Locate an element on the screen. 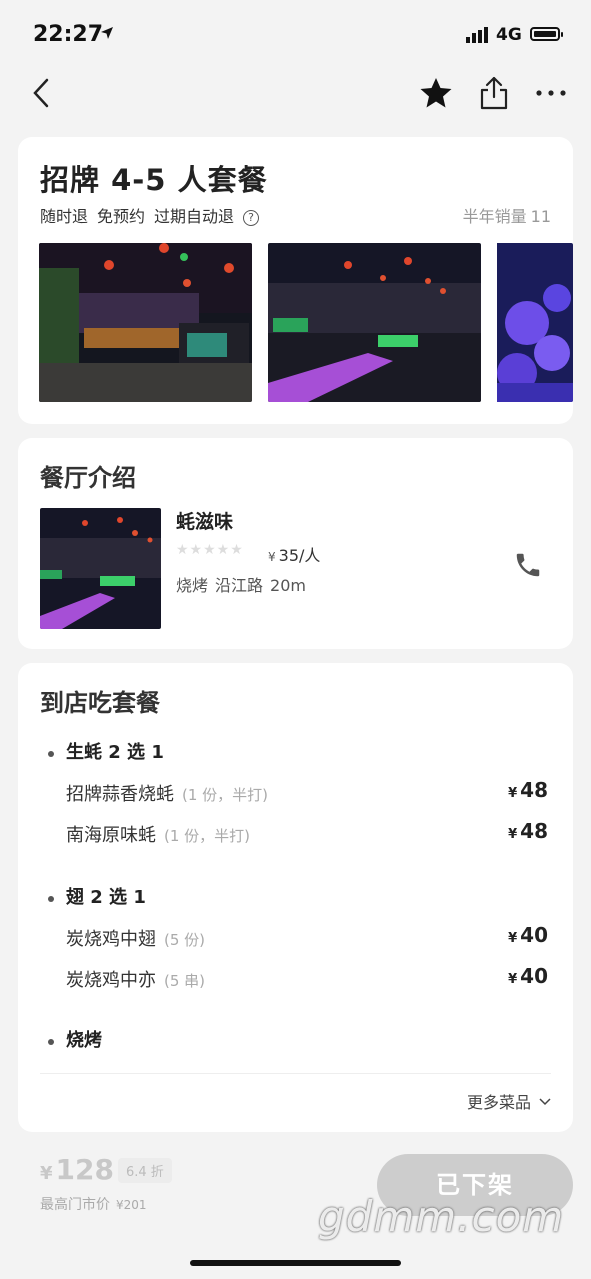 The width and height of the screenshot is (591, 1279). status-time: 22:27 is located at coordinates (68, 34).